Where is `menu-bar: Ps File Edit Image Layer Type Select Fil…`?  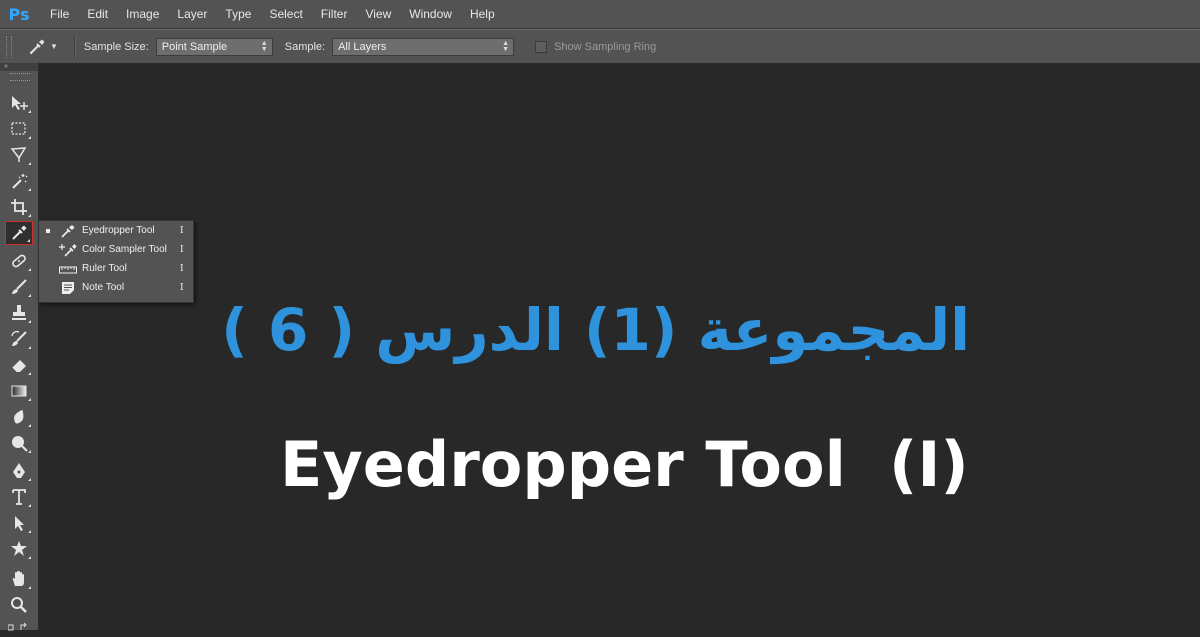 menu-bar: Ps File Edit Image Layer Type Select Fil… is located at coordinates (600, 14).